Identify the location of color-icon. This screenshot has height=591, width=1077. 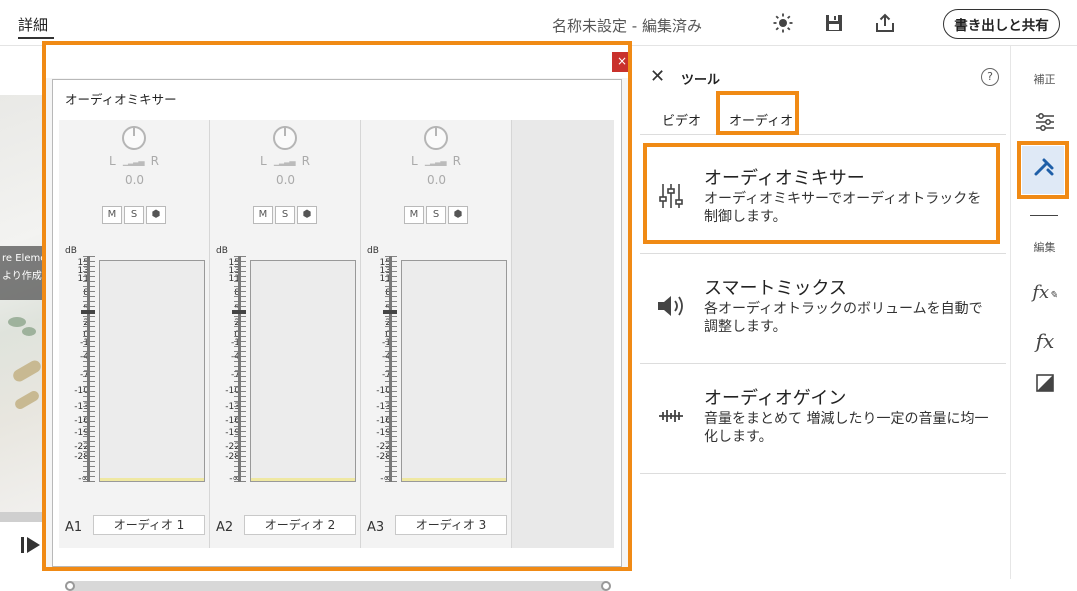
(1045, 387).